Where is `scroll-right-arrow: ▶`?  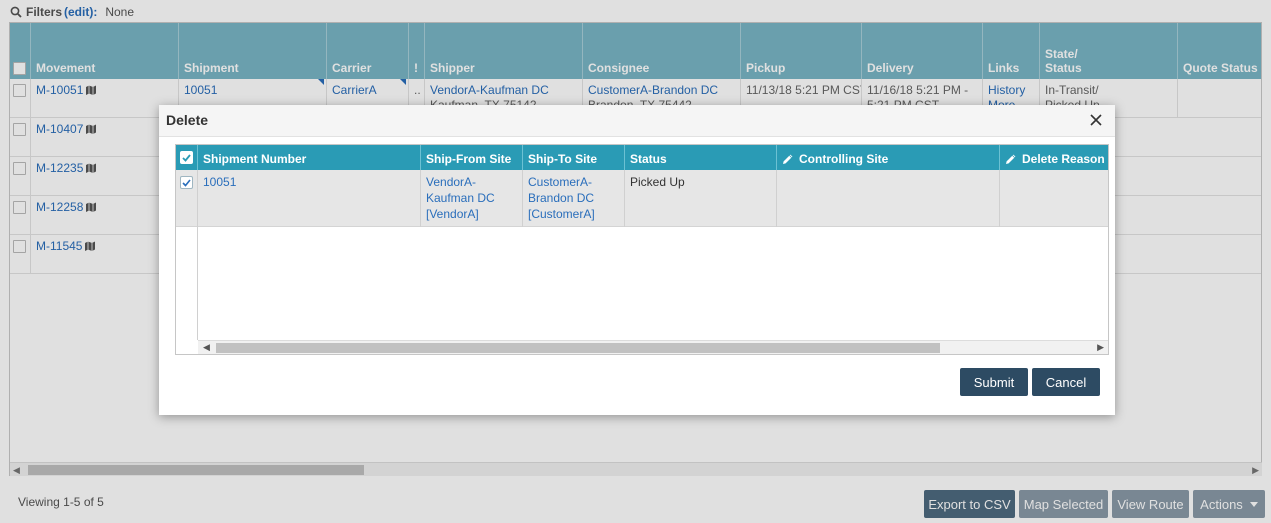
scroll-right-arrow: ▶ is located at coordinates (1100, 347).